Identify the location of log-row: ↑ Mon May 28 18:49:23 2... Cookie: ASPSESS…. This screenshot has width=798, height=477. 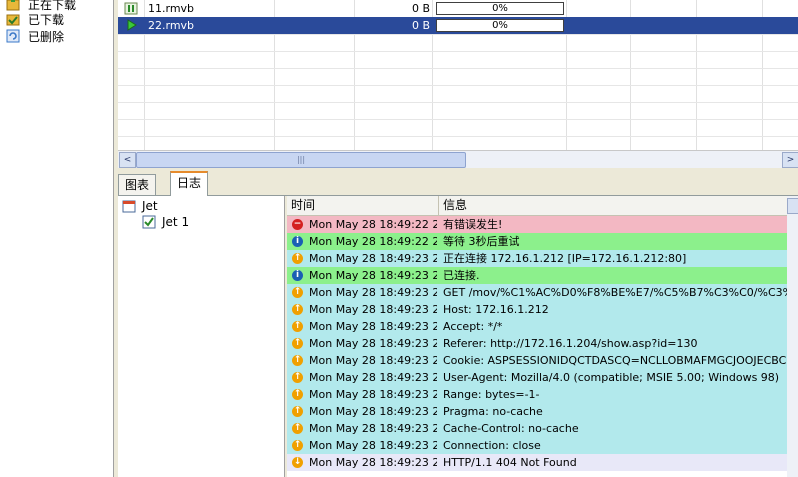
(537, 360).